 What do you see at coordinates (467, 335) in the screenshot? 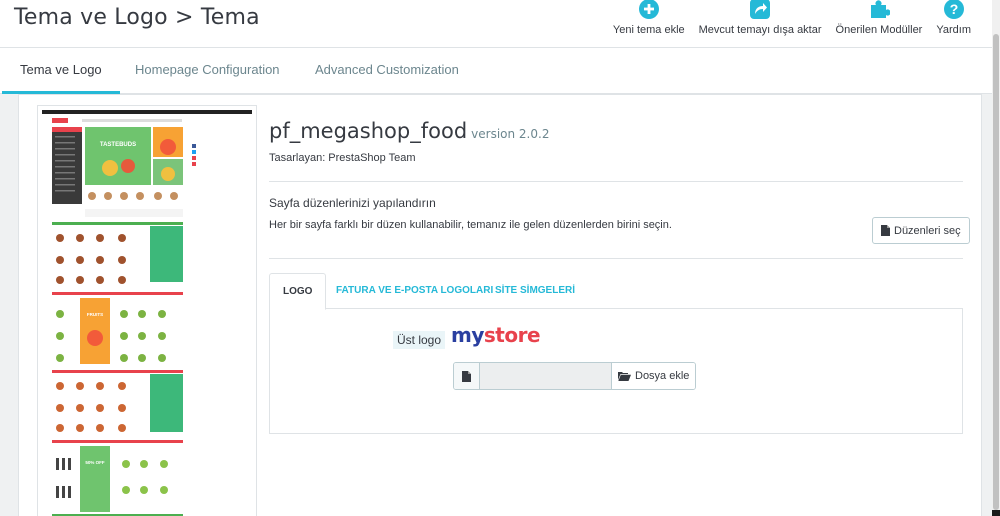
I see `store-logo-my: my` at bounding box center [467, 335].